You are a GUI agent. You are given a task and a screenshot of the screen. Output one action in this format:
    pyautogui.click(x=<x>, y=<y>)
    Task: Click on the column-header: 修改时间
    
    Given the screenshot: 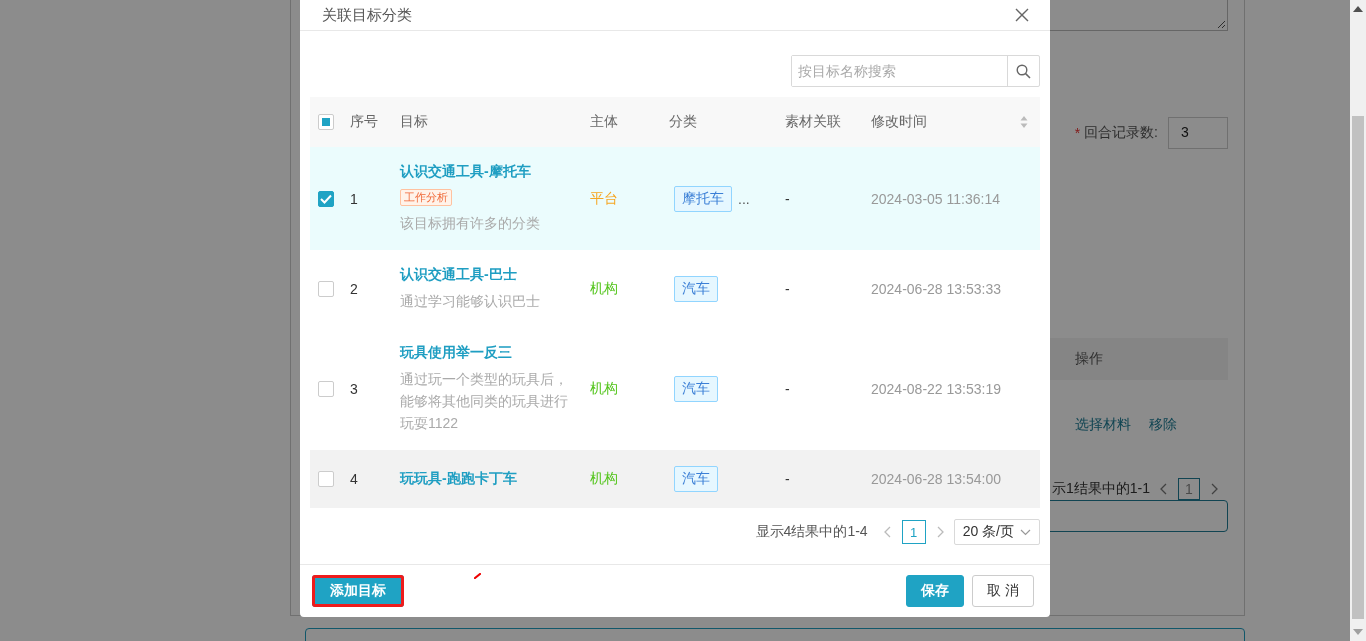 What is the action you would take?
    pyautogui.click(x=949, y=122)
    